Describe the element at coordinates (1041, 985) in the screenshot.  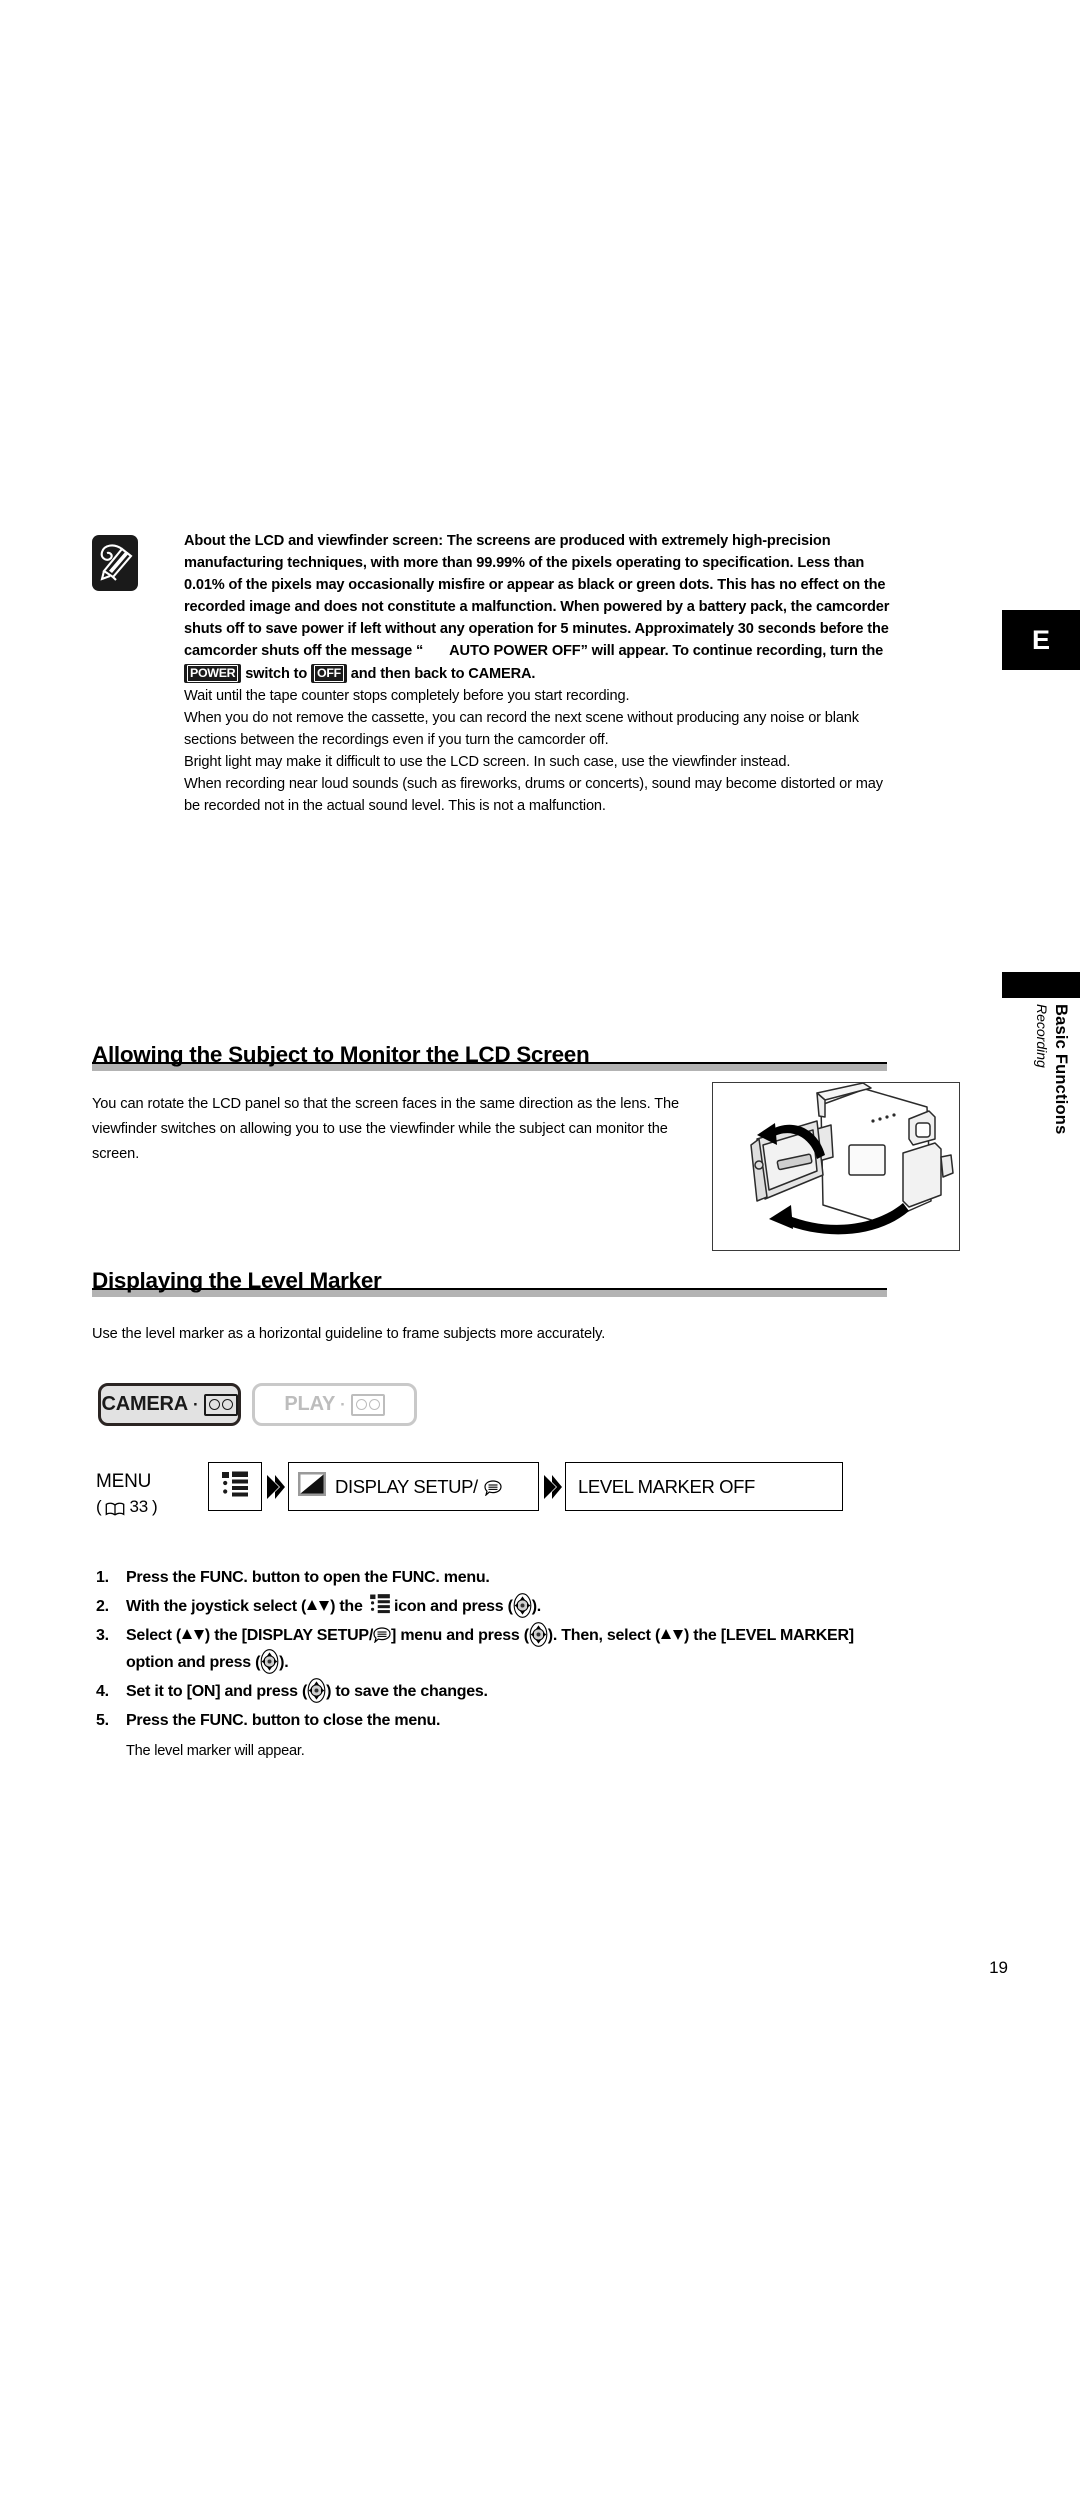
I see `section-tab-bar` at that location.